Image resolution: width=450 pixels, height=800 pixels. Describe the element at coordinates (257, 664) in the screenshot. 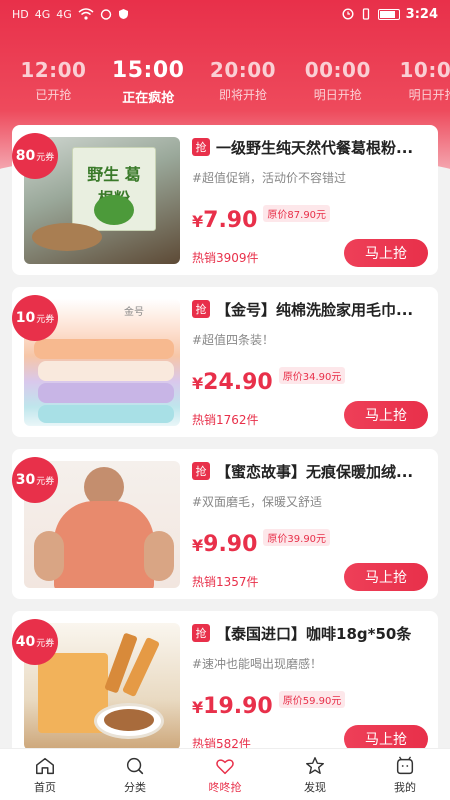

I see `product-desc: #速冲也能喝出现磨感！` at that location.